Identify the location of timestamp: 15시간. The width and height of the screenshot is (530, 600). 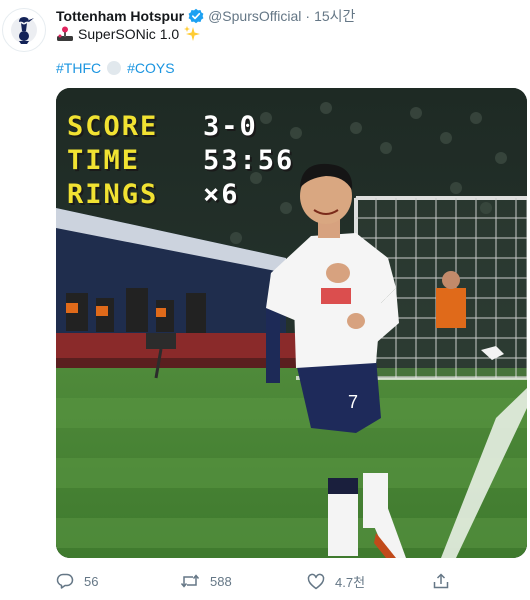
(334, 16).